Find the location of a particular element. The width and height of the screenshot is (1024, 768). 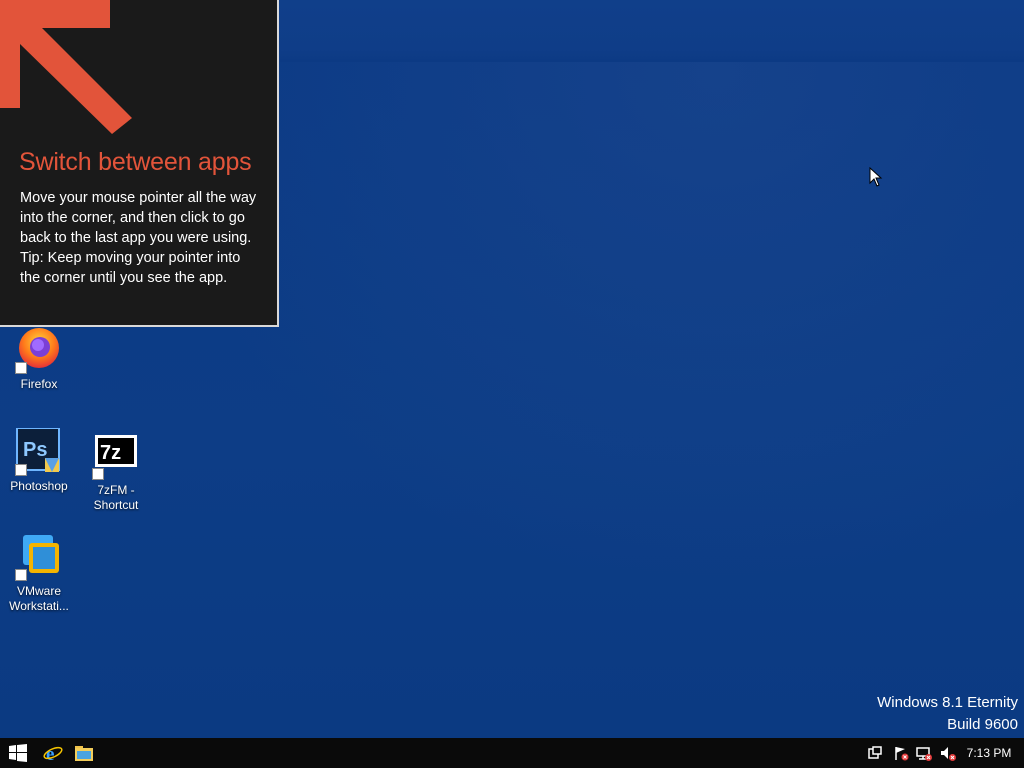

taskbar-file-explorer is located at coordinates (84, 753).